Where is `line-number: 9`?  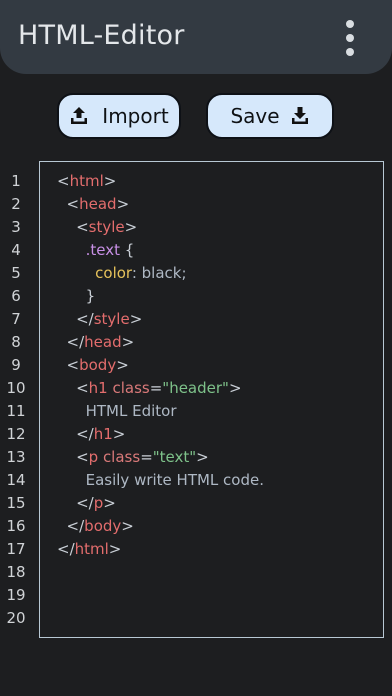 line-number: 9 is located at coordinates (16, 365).